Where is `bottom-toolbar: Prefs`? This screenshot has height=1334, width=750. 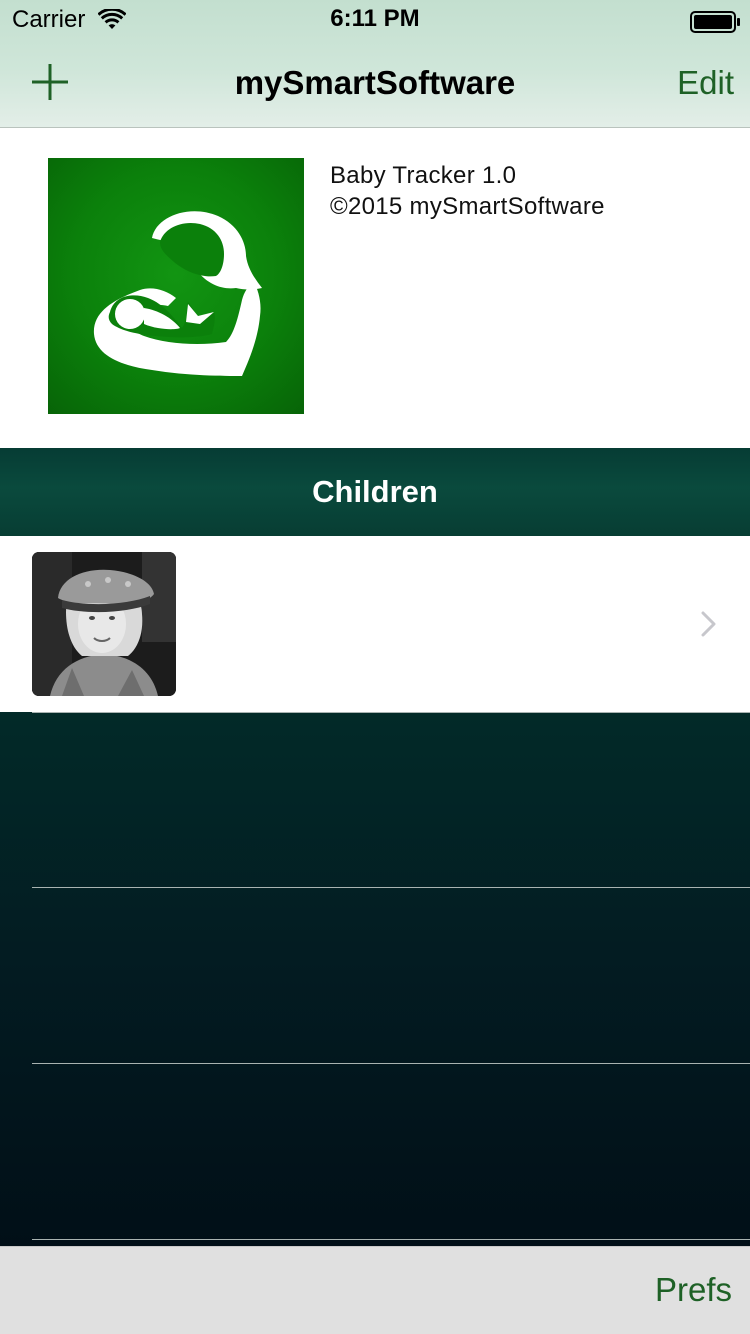 bottom-toolbar: Prefs is located at coordinates (375, 1290).